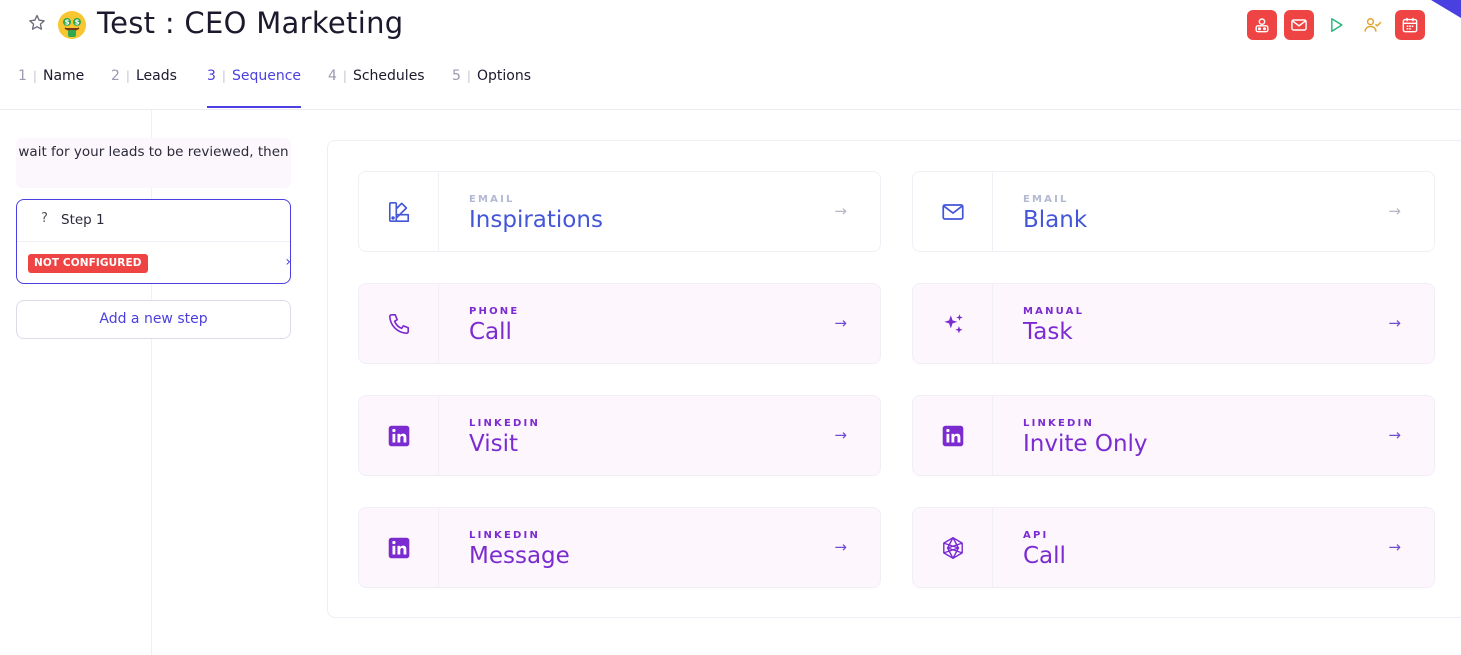 The width and height of the screenshot is (1461, 655). I want to click on step-title: Inspirations, so click(536, 220).